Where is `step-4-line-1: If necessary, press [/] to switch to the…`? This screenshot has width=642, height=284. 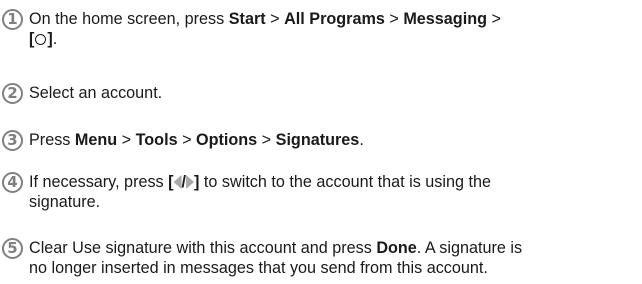
step-4-line-1: If necessary, press [/] to switch to the… is located at coordinates (260, 182).